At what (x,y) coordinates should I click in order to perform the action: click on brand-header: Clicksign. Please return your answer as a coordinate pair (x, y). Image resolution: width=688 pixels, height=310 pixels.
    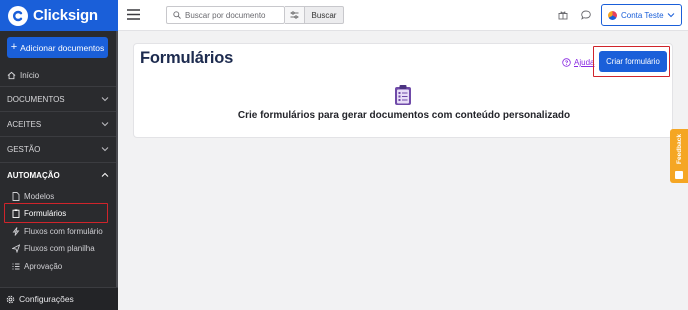
    Looking at the image, I should click on (59, 15).